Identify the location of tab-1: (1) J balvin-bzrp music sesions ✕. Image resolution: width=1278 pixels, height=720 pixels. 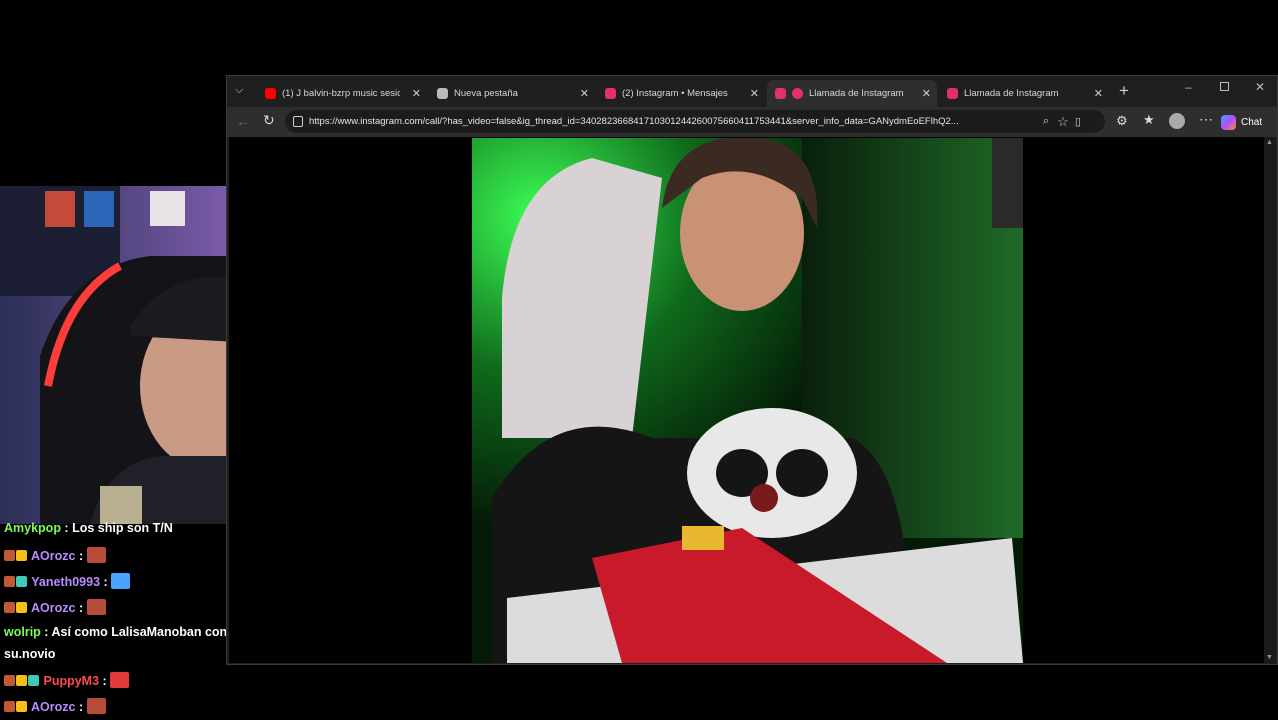
(342, 93).